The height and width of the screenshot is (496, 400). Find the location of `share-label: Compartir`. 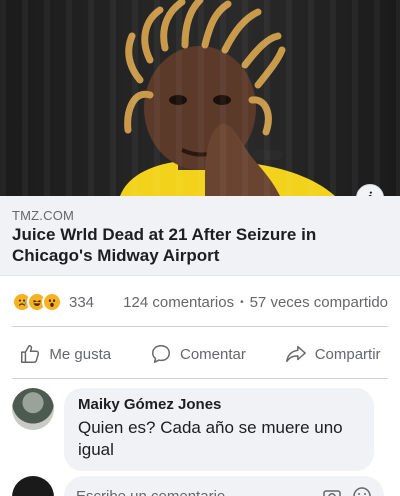

share-label: Compartir is located at coordinates (347, 354).